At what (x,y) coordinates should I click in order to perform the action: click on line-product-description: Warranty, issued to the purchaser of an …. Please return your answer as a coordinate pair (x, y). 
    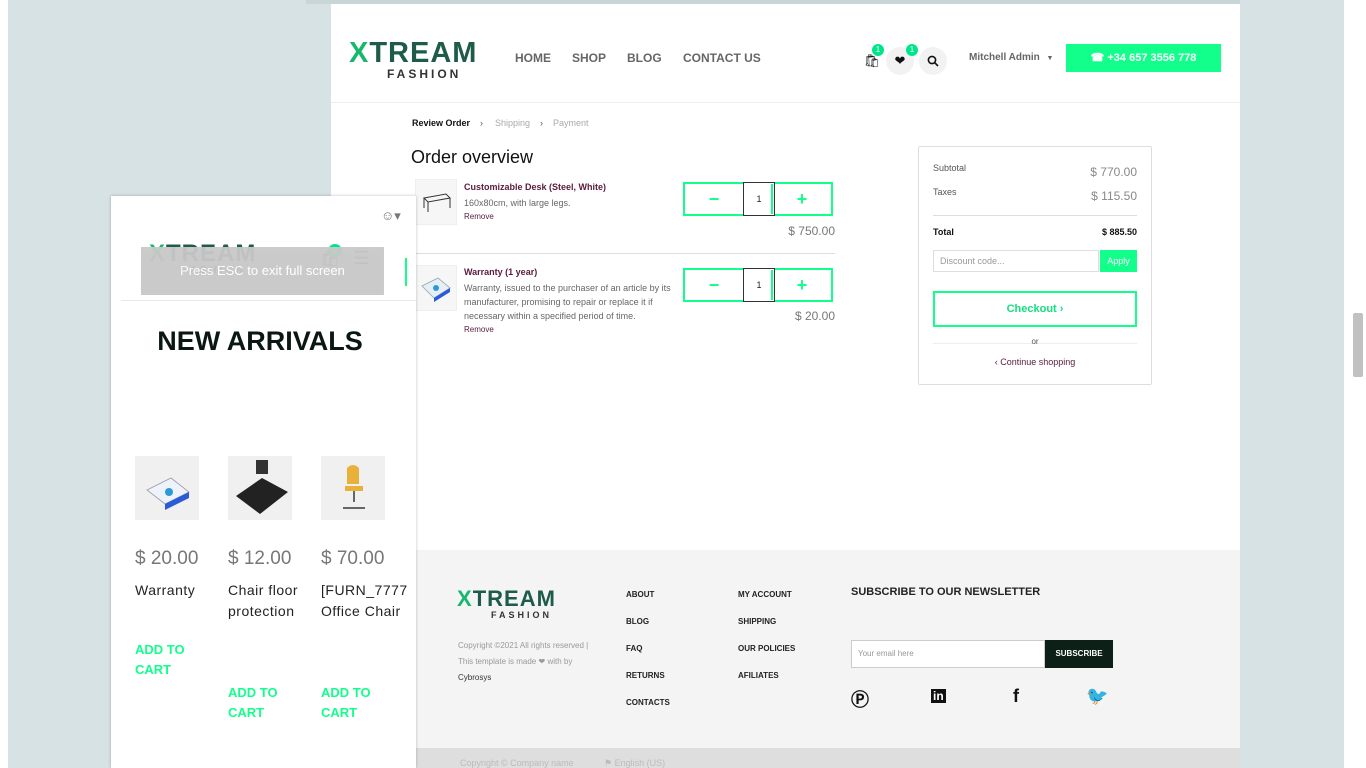
    Looking at the image, I should click on (567, 302).